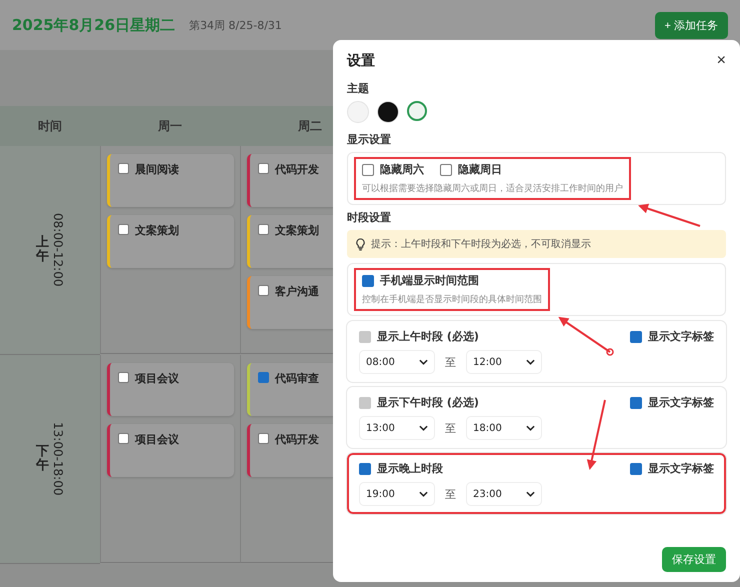 The width and height of the screenshot is (740, 587). I want to click on period-label: 下午, so click(42, 459).